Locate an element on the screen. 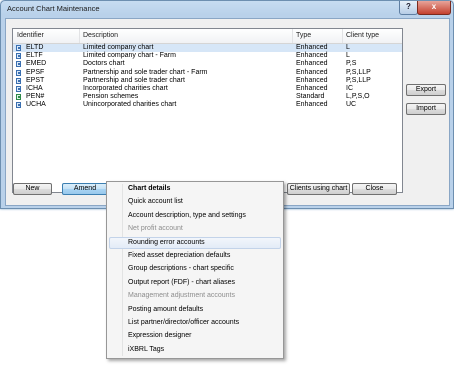 The image size is (454, 365). table-row: ELTD Limited company chart Enhanced L is located at coordinates (207, 48).